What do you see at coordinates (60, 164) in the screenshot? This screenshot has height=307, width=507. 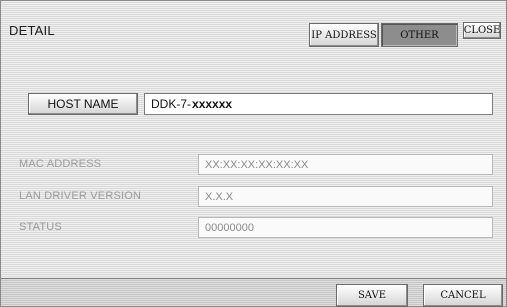 I see `mac-address-label: MAC ADDRESS` at bounding box center [60, 164].